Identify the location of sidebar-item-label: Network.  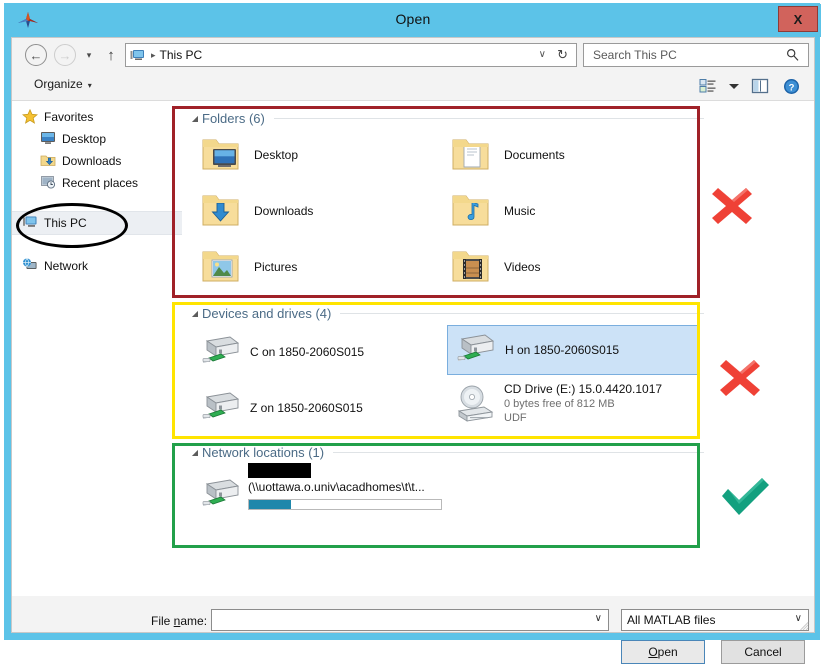
(66, 266).